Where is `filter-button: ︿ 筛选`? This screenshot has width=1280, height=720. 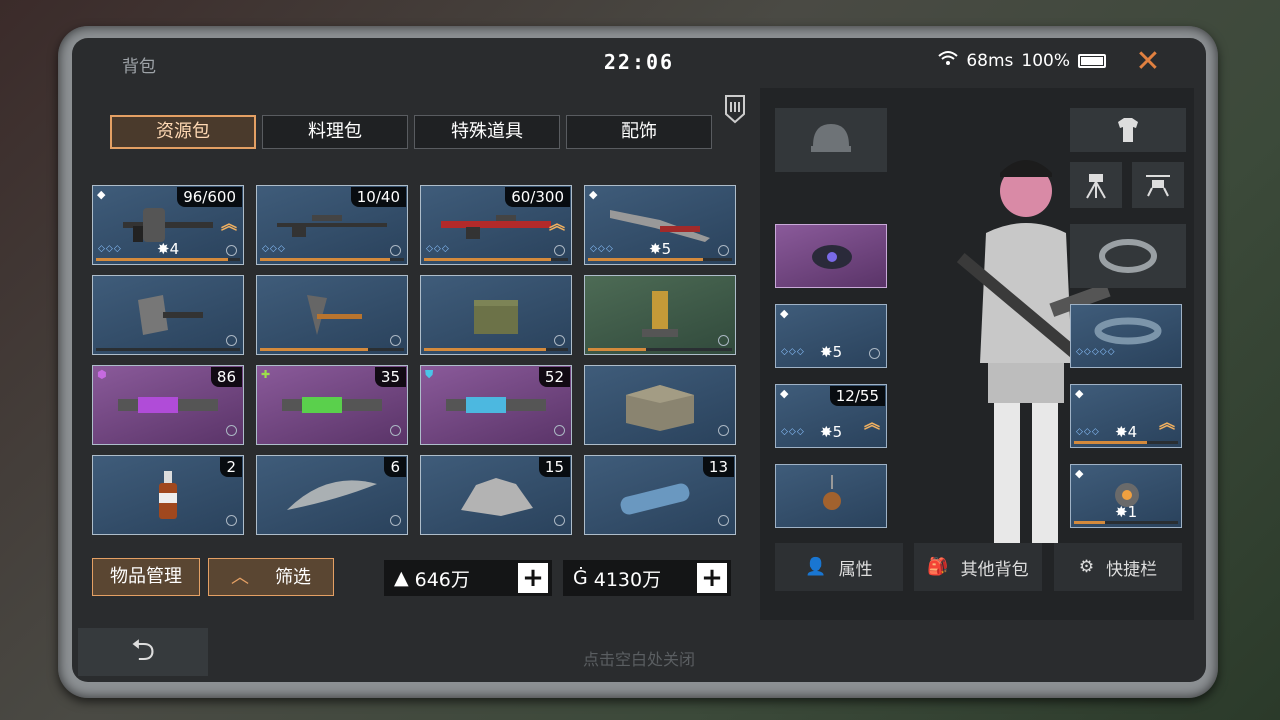
filter-button: ︿ 筛选 is located at coordinates (271, 577).